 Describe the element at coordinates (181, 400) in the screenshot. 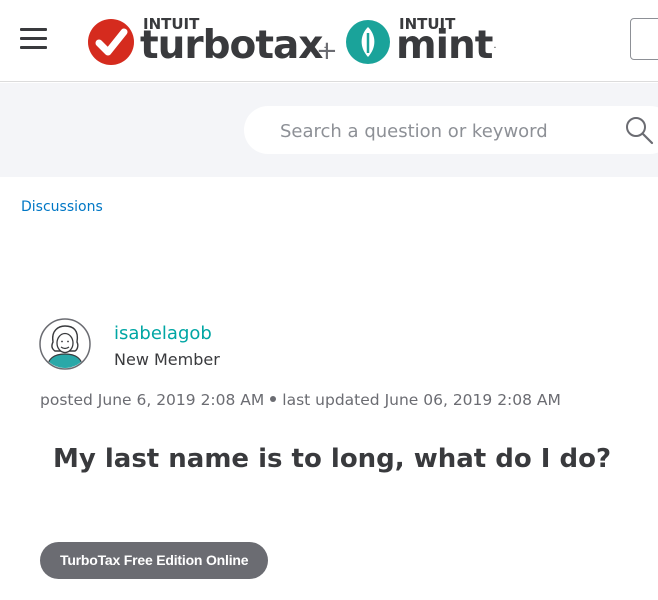

I see `posted-date: June 6, 2019 2:08 AM` at that location.